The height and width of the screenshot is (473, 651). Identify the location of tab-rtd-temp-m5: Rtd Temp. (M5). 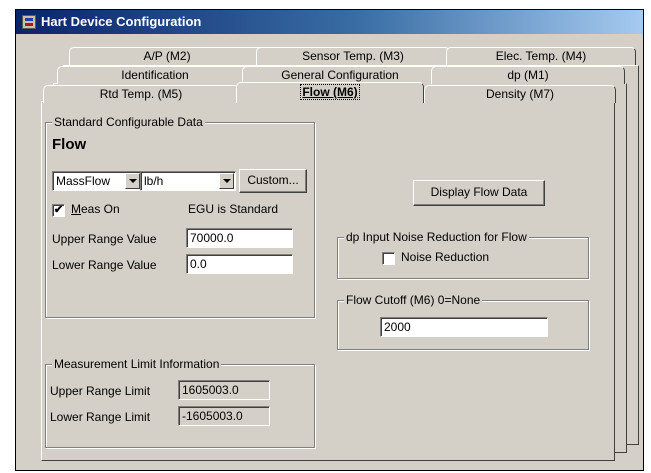
(141, 94).